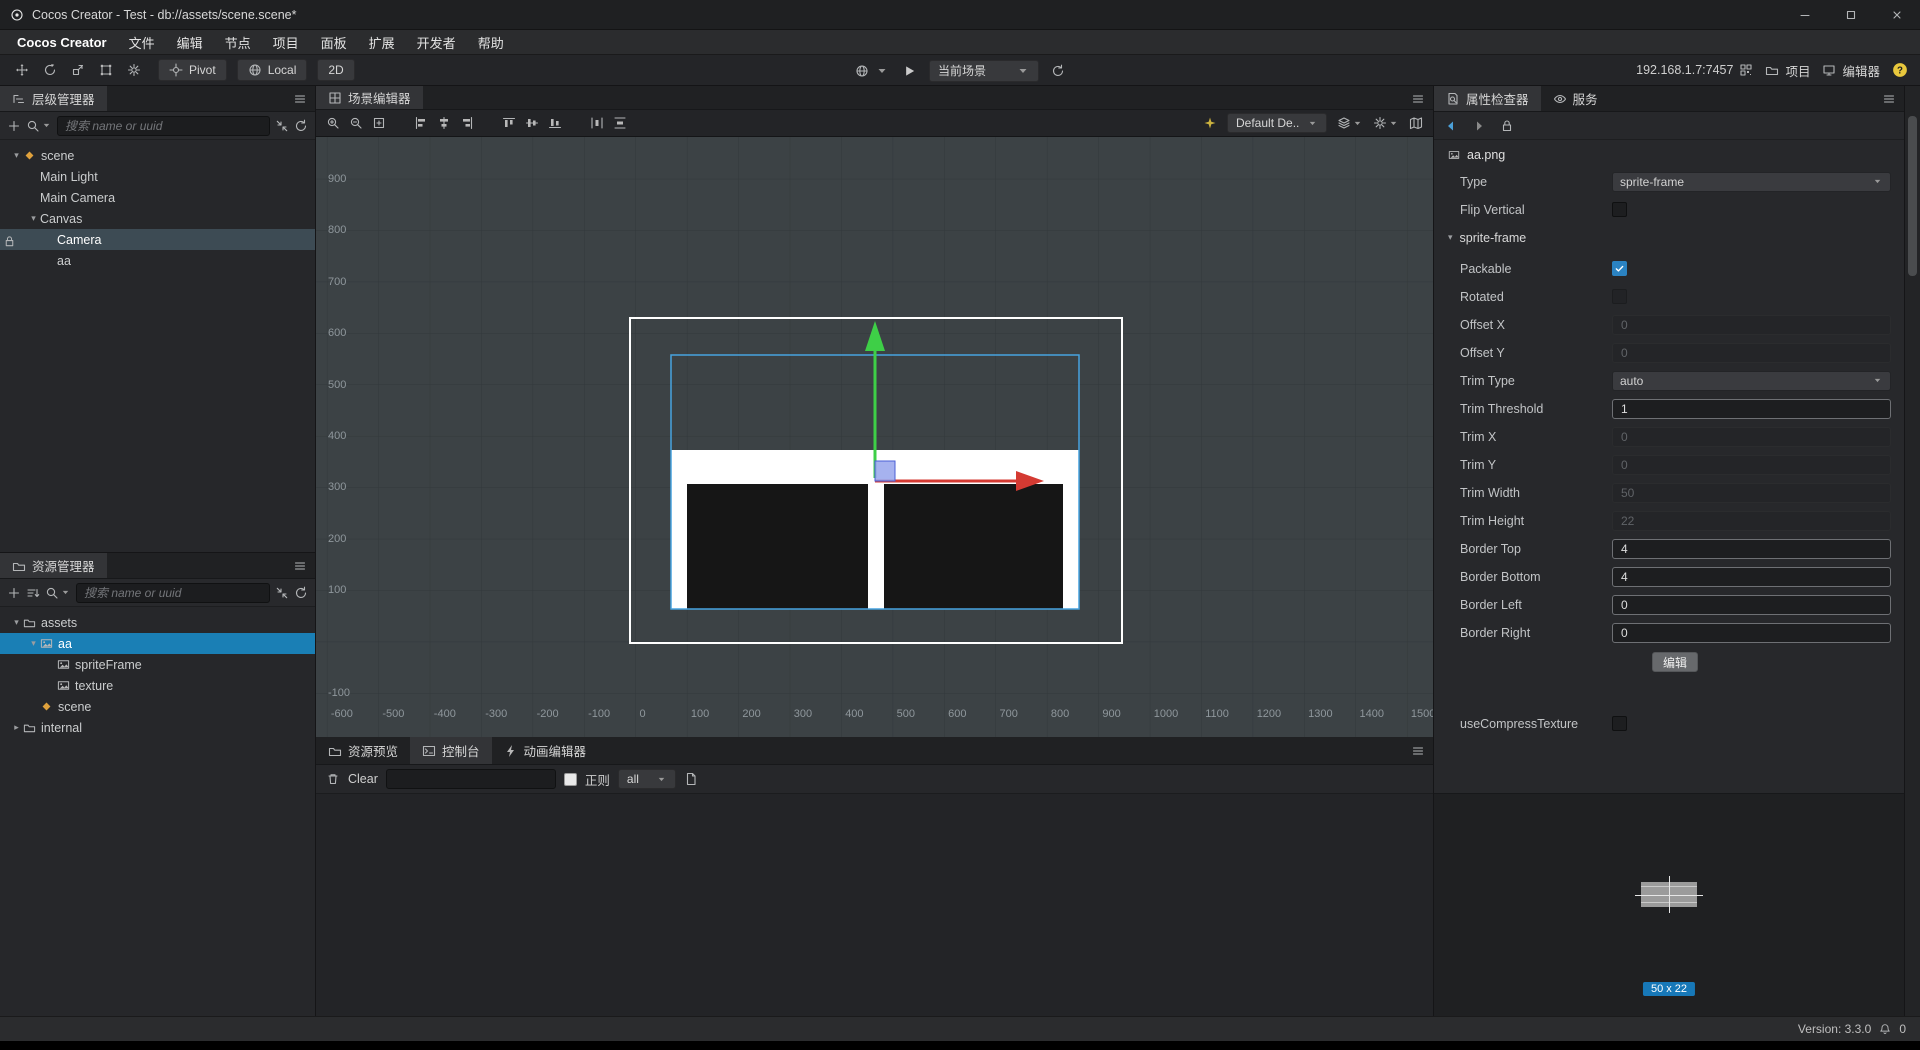  Describe the element at coordinates (286, 42) in the screenshot. I see `menu-item-项目: 项目` at that location.